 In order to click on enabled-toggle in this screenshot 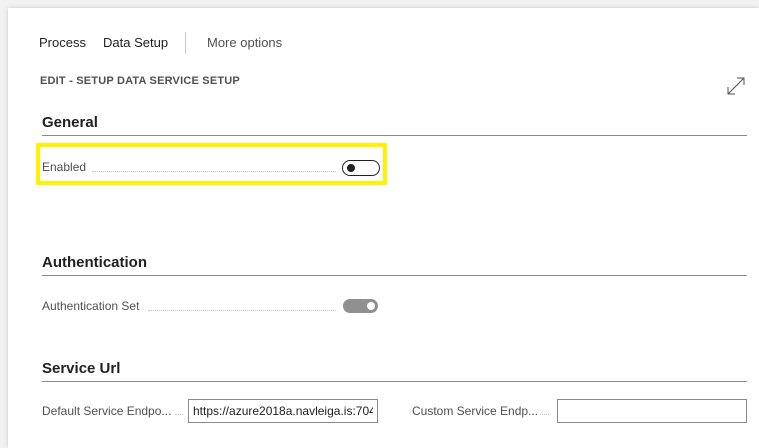, I will do `click(361, 168)`.